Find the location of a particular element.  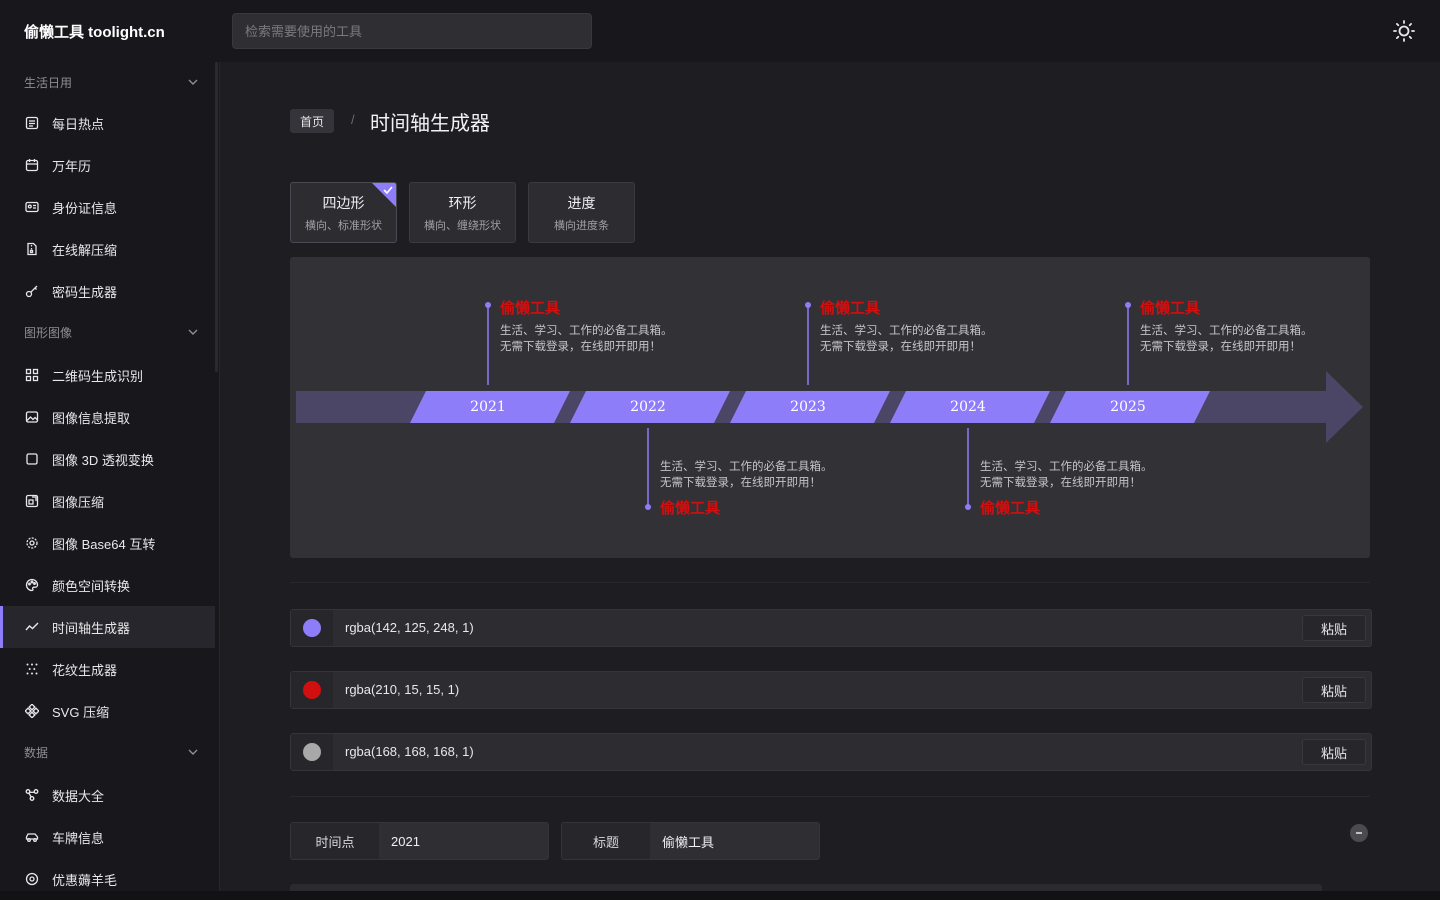

time-point-field: 时间点 2021 is located at coordinates (419, 841).